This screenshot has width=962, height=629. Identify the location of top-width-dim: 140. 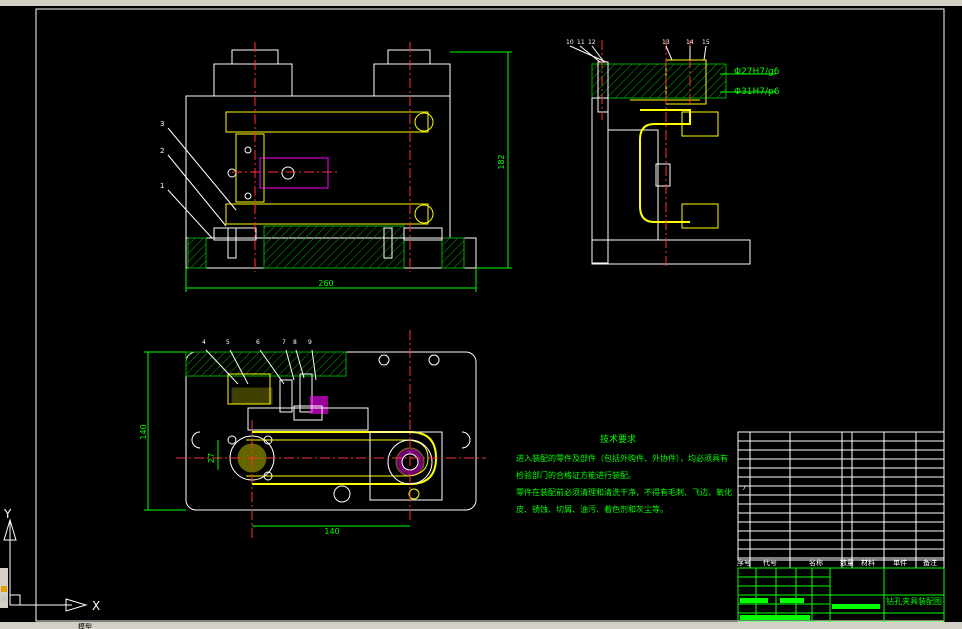
(331, 531).